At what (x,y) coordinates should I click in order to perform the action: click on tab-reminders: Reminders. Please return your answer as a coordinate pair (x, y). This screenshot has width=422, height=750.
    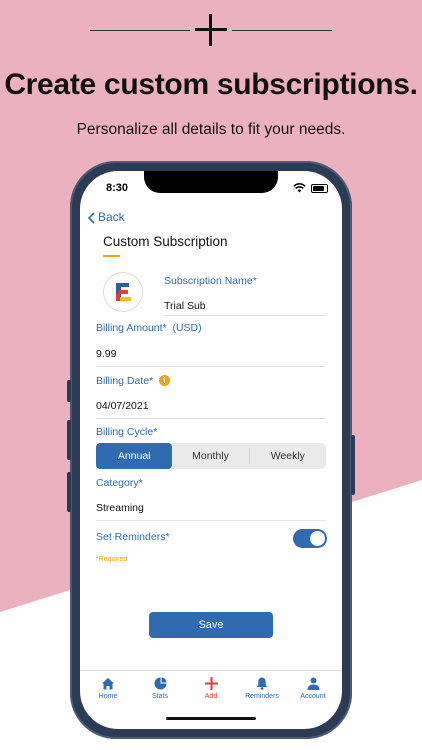
    Looking at the image, I should click on (262, 688).